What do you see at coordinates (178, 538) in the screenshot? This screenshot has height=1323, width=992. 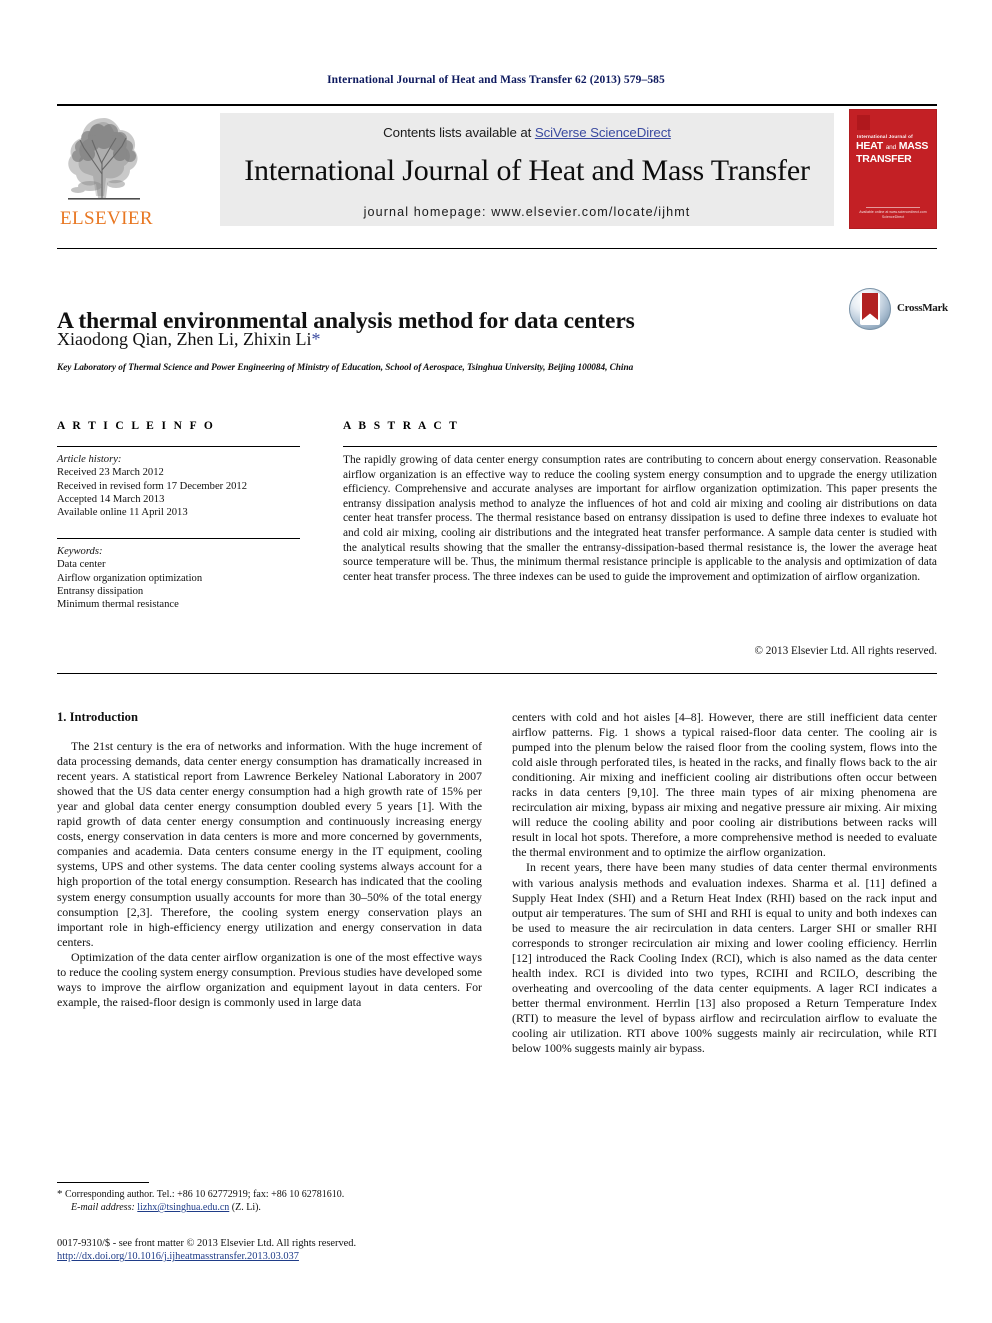 I see `article-info-mid-rule` at bounding box center [178, 538].